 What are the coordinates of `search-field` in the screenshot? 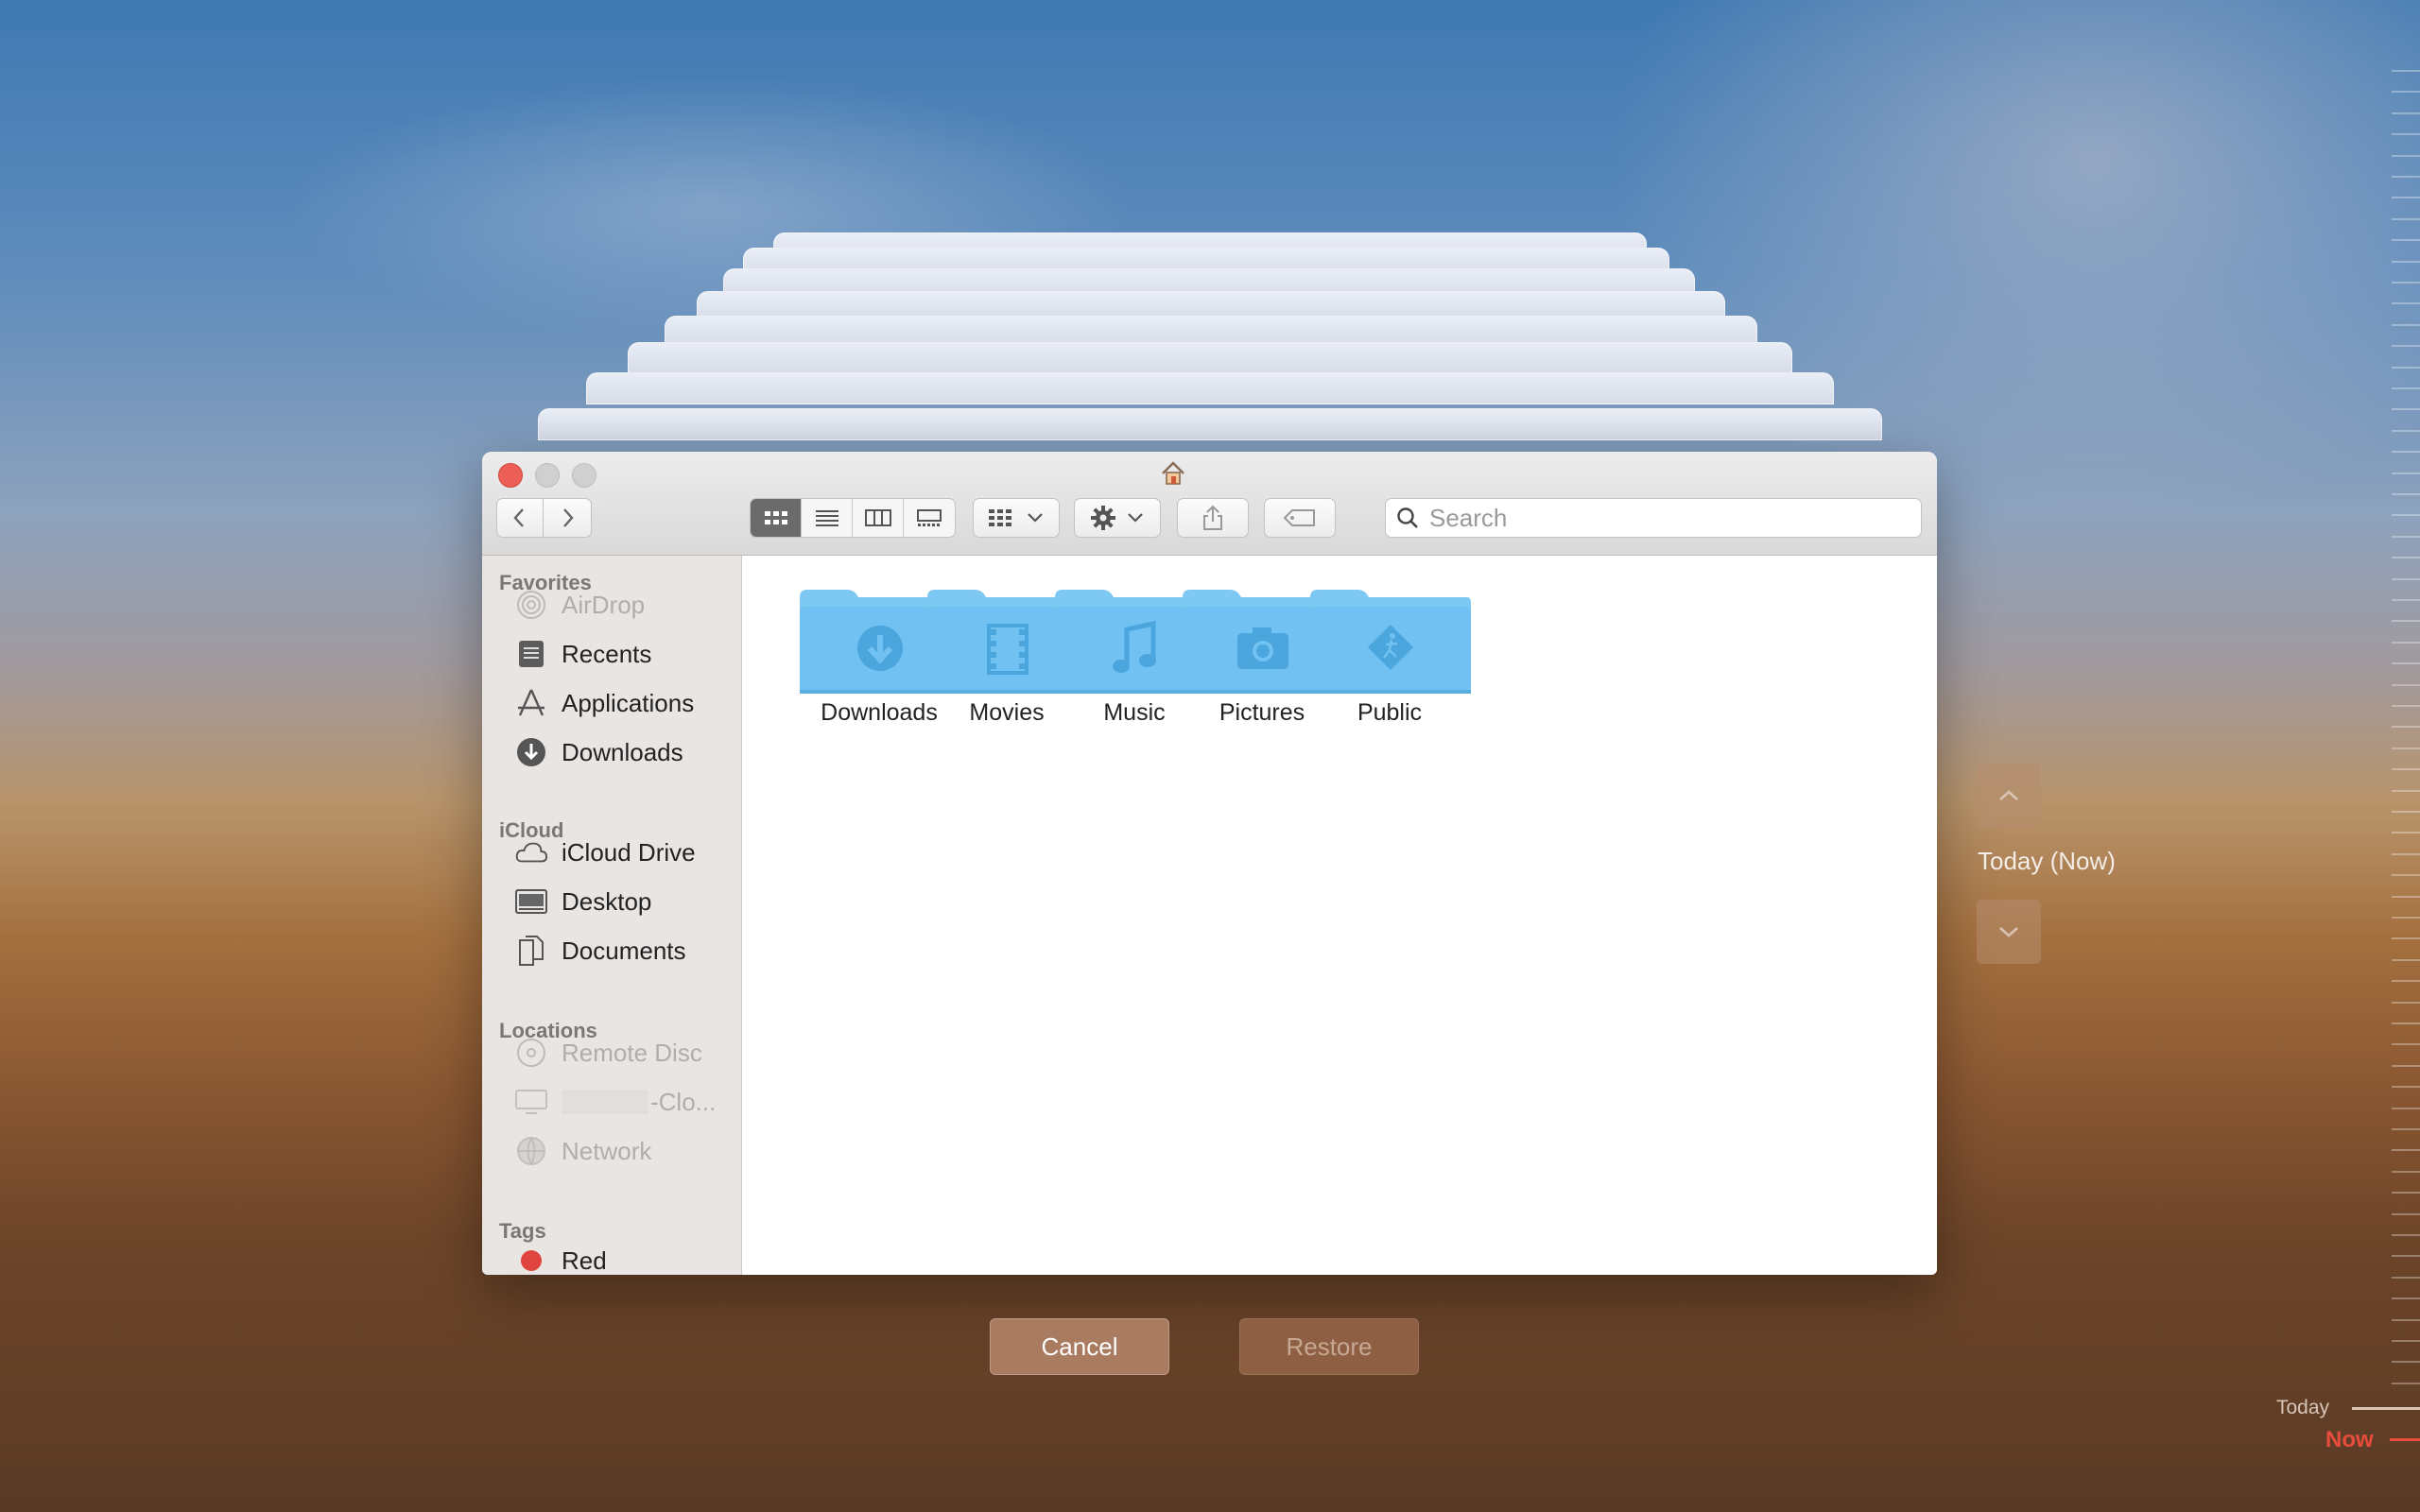 It's located at (1653, 518).